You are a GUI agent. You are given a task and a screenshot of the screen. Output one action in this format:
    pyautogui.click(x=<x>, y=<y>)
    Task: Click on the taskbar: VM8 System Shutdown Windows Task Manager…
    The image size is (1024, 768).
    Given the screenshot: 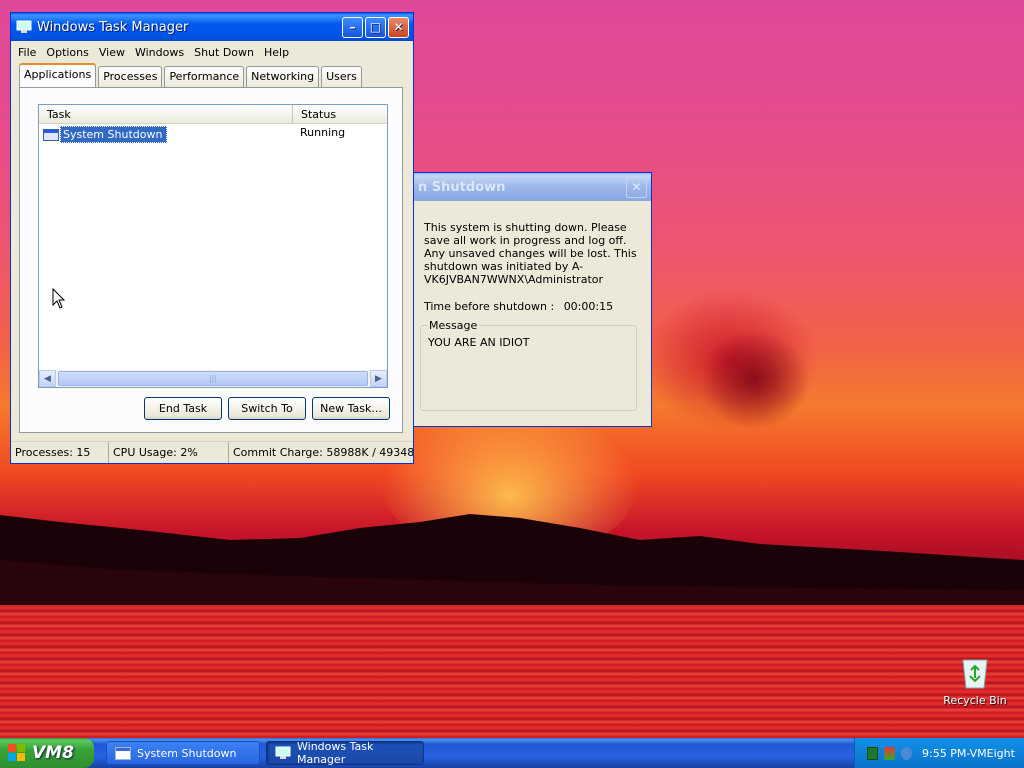 What is the action you would take?
    pyautogui.click(x=512, y=753)
    